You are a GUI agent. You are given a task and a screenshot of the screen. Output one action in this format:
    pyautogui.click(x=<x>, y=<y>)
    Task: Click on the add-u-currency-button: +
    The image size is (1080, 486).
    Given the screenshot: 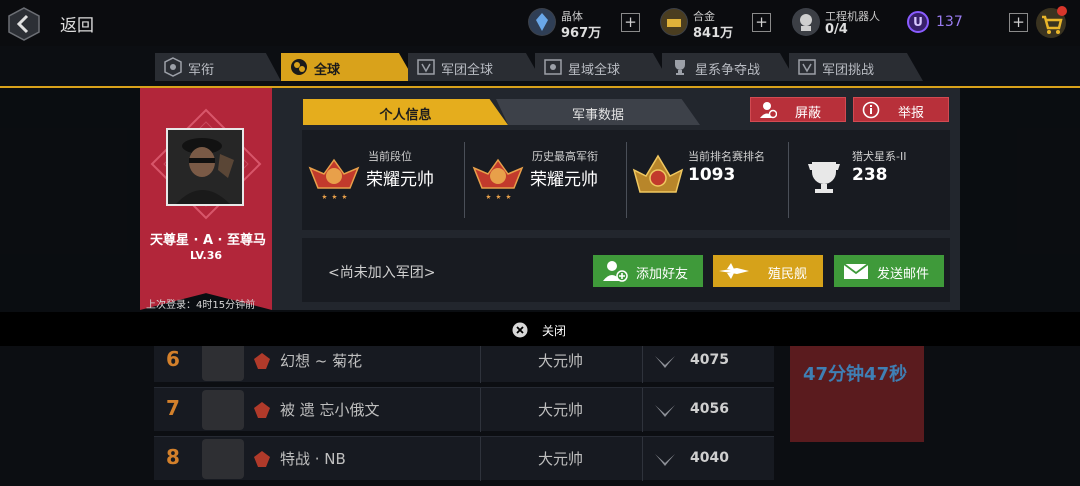 What is the action you would take?
    pyautogui.click(x=1018, y=22)
    